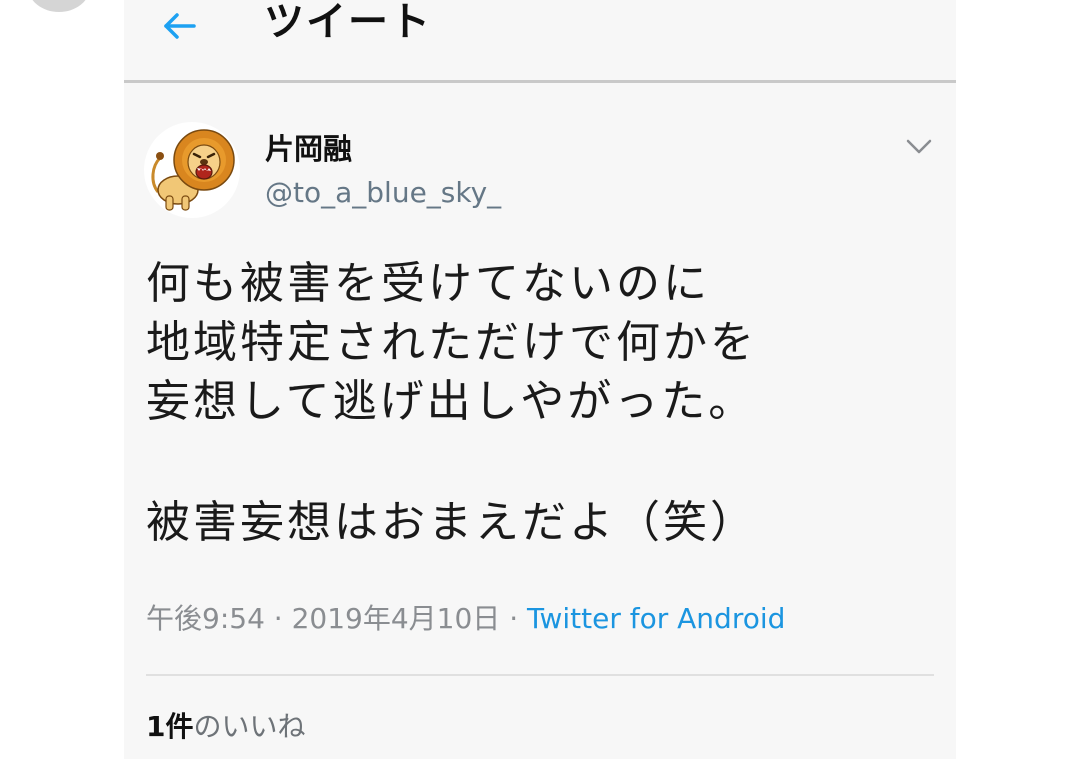 The height and width of the screenshot is (759, 1080). What do you see at coordinates (383, 171) in the screenshot?
I see `author-info: 片岡融 @to_a_blue_sky_` at bounding box center [383, 171].